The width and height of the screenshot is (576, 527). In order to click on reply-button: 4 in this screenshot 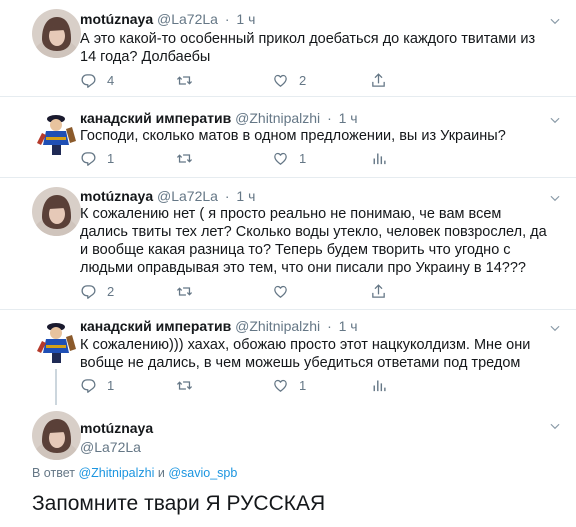, I will do `click(97, 80)`.